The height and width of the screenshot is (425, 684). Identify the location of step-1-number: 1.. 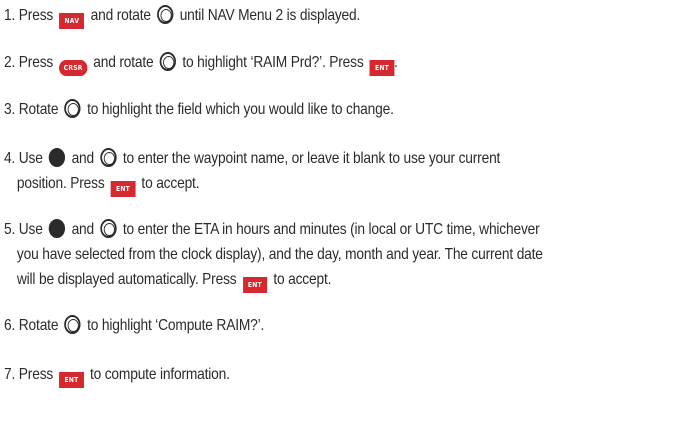
(10, 15).